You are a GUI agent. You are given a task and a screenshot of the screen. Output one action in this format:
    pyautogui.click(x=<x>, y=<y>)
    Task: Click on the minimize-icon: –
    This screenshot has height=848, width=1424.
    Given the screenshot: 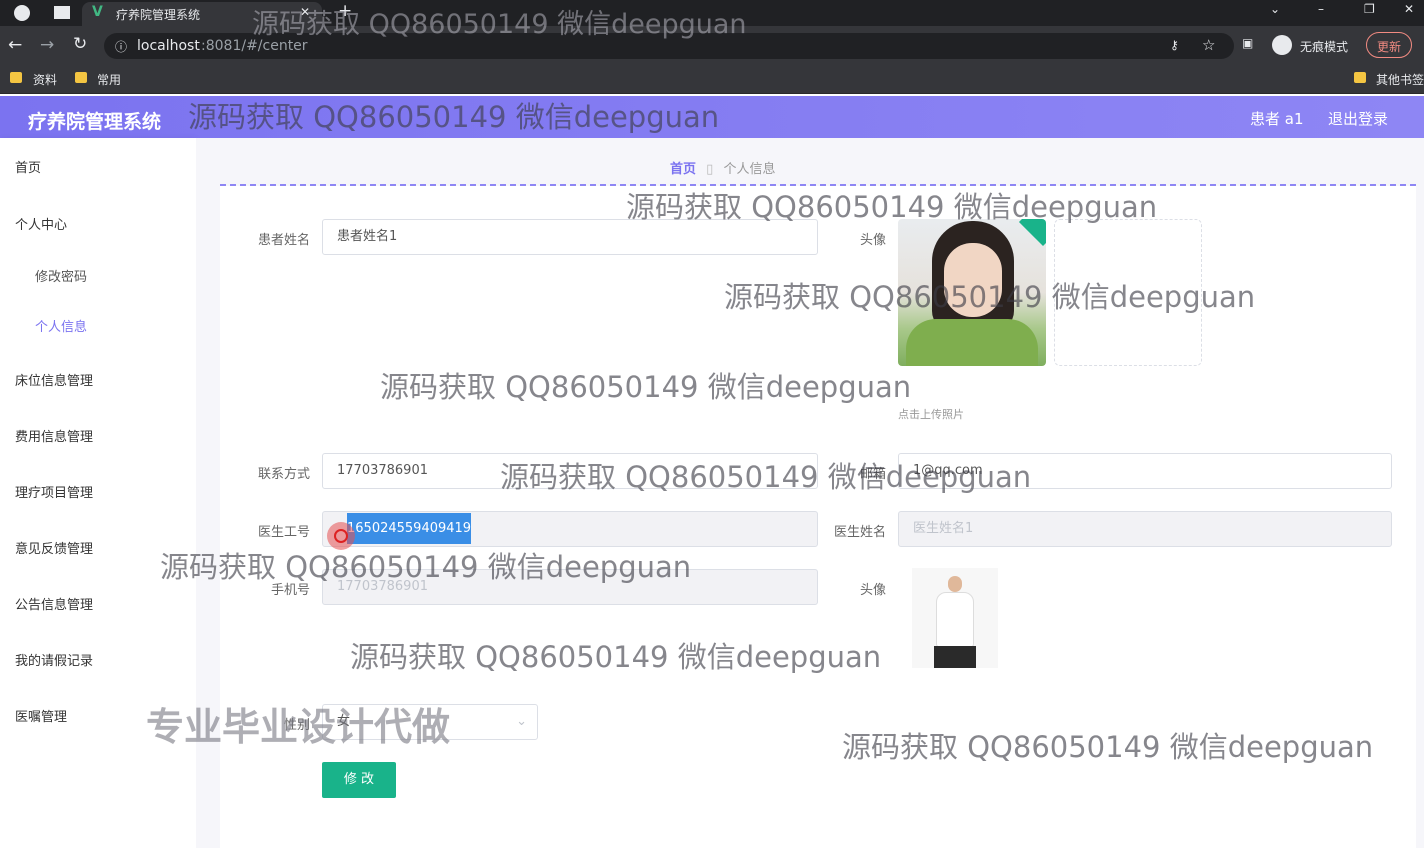 What is the action you would take?
    pyautogui.click(x=1321, y=9)
    